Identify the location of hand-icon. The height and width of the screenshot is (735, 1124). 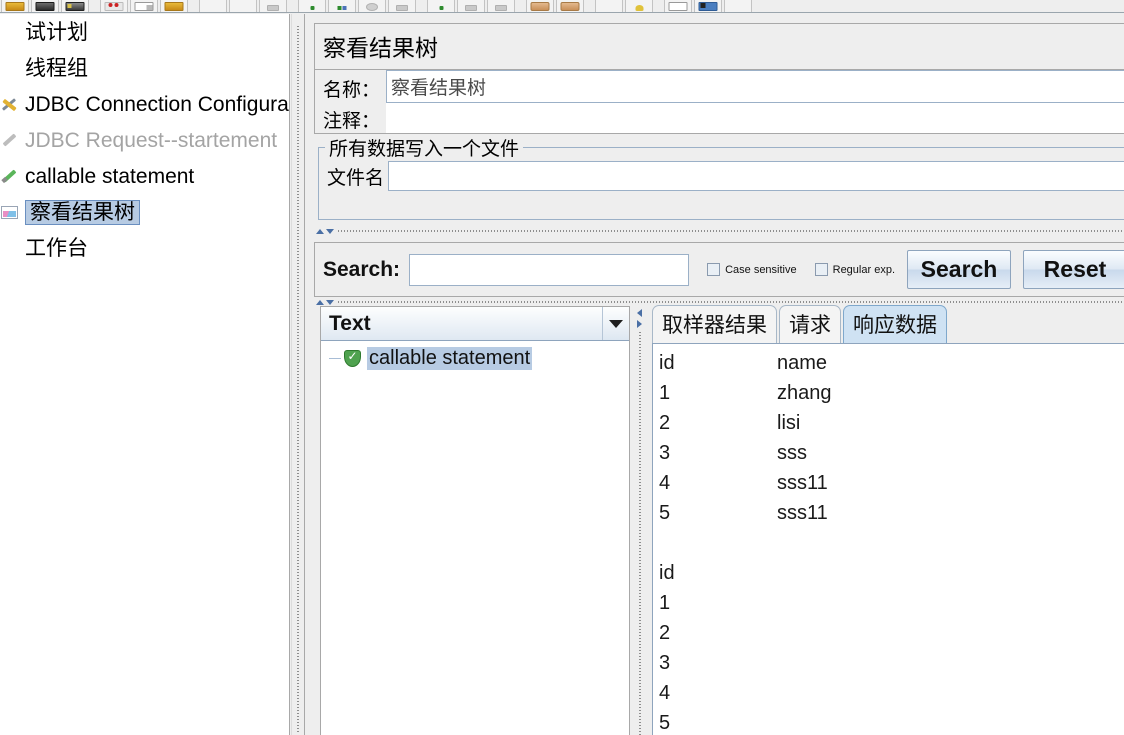
(540, 6).